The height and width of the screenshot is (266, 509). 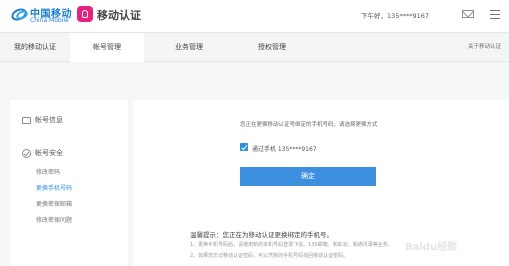 What do you see at coordinates (468, 14) in the screenshot?
I see `mail-icon` at bounding box center [468, 14].